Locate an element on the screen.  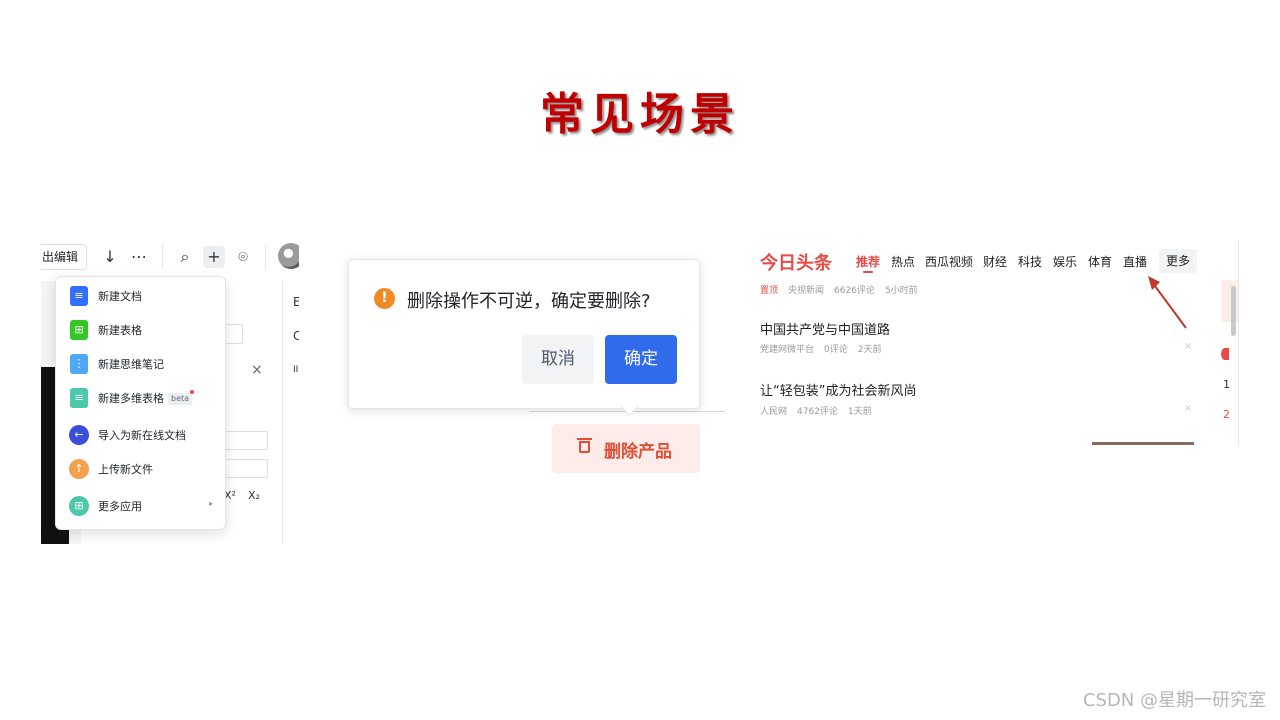
menu-item-import: ← 导入为新在线文档 is located at coordinates (140, 435).